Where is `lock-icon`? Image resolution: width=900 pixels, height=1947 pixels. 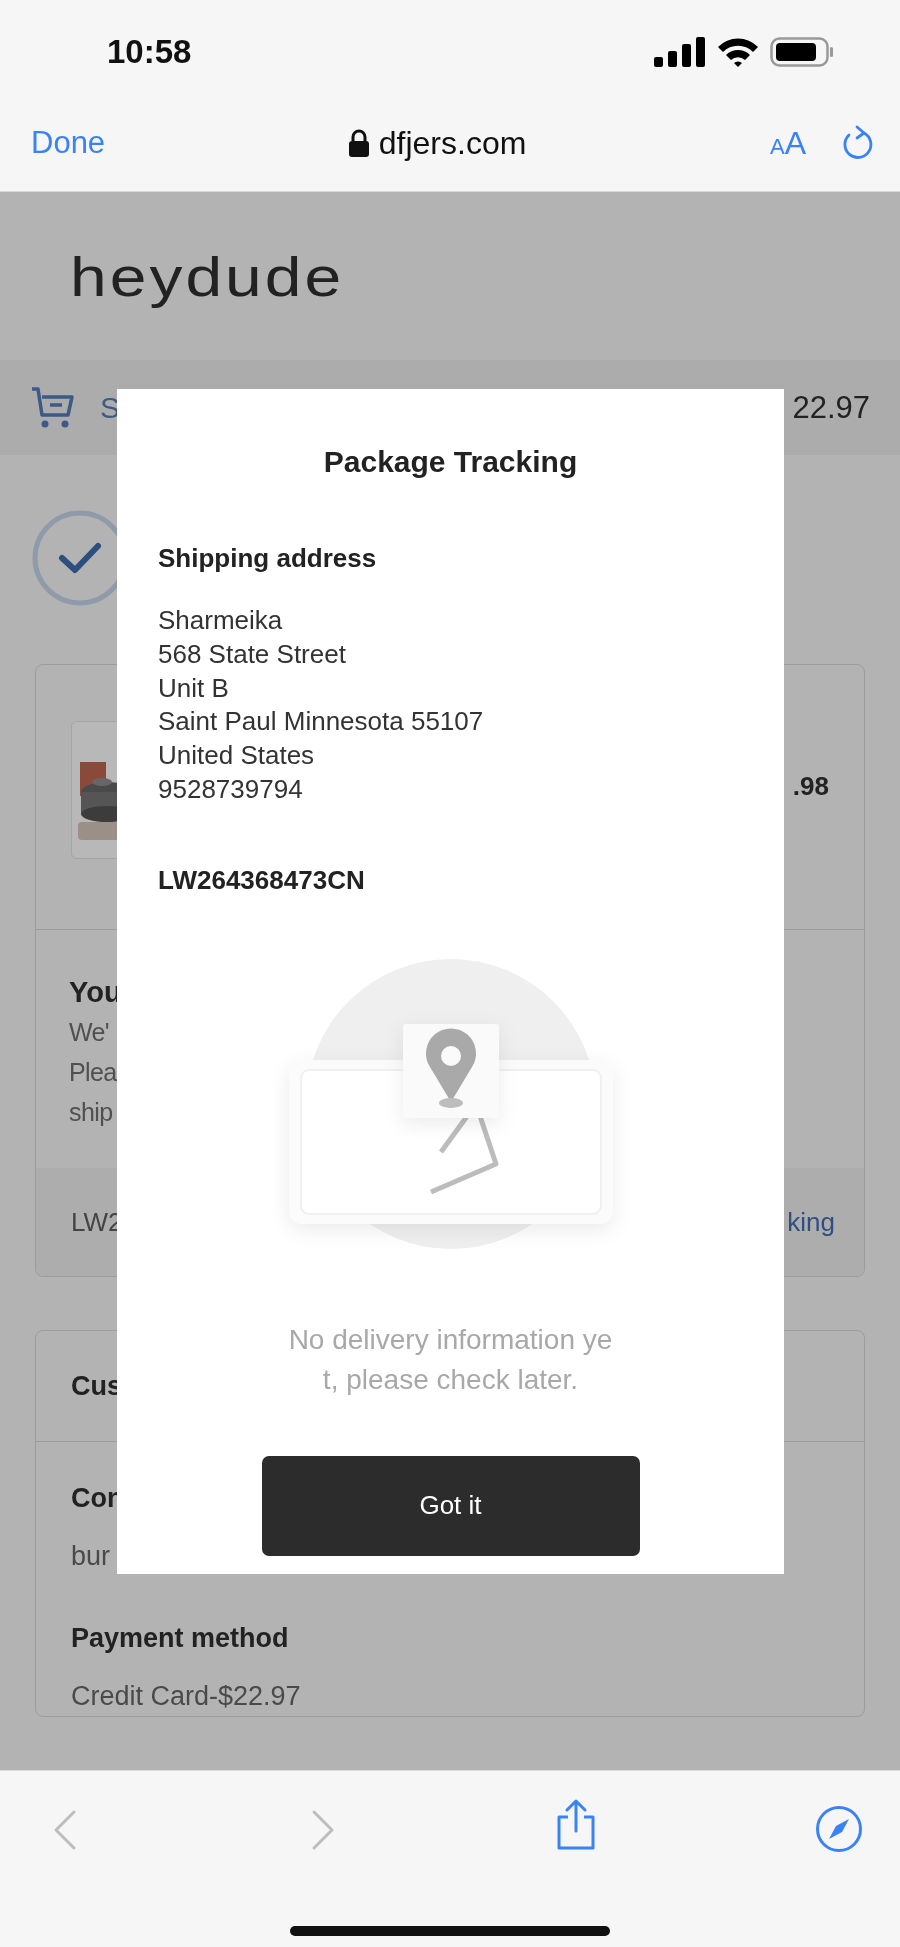
lock-icon is located at coordinates (358, 143).